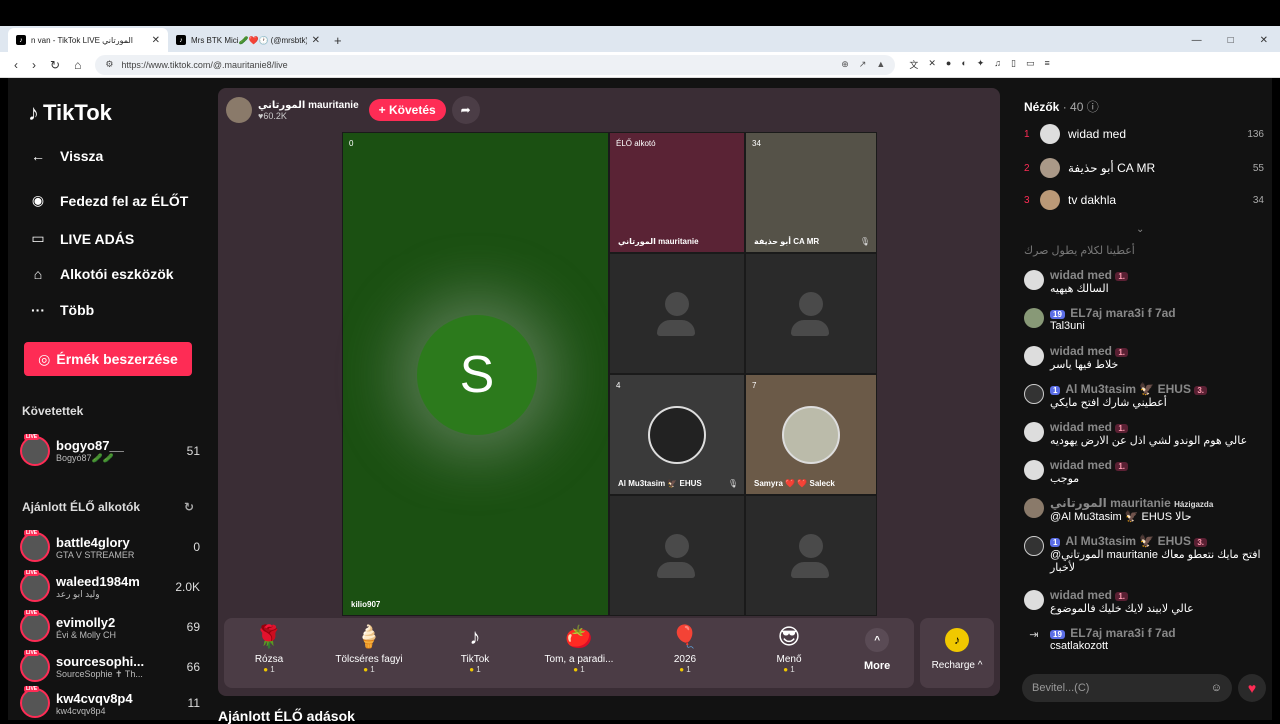  Describe the element at coordinates (110, 703) in the screenshot. I see `recommended-user: LIVE kw4cvqv8p4 kw4cvqv8p4 11` at that location.